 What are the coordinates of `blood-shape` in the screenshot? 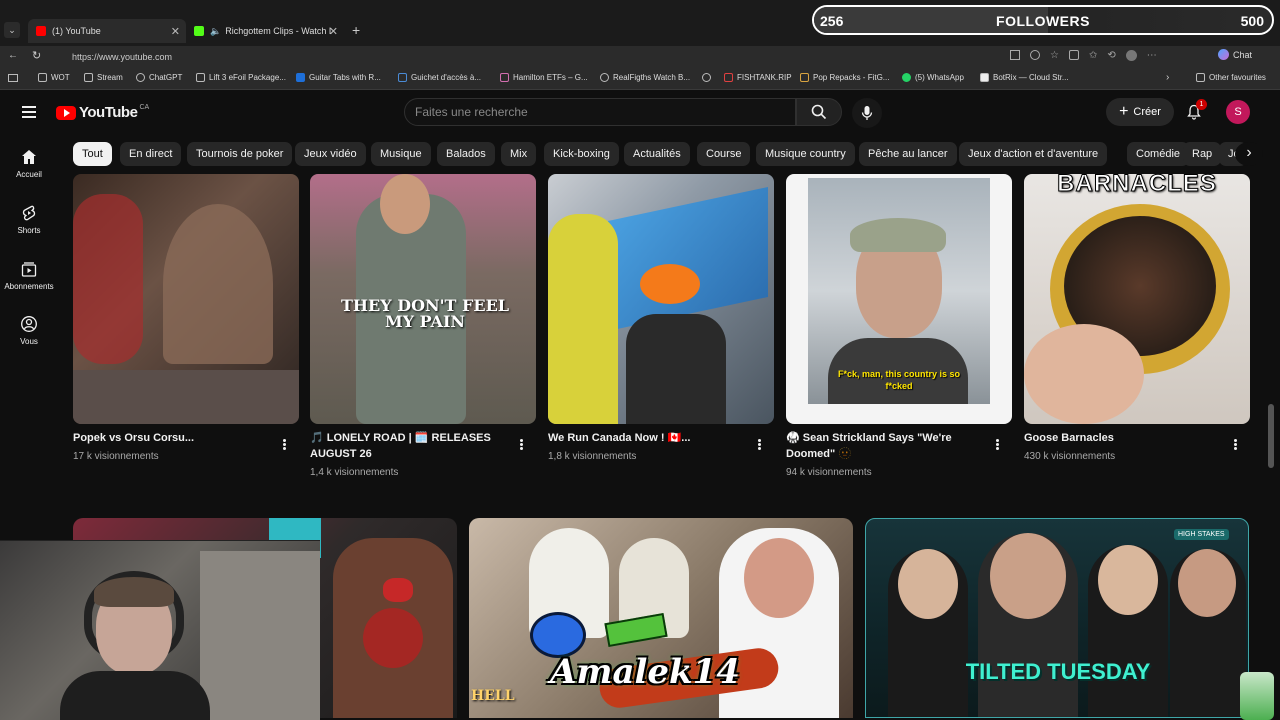 It's located at (393, 638).